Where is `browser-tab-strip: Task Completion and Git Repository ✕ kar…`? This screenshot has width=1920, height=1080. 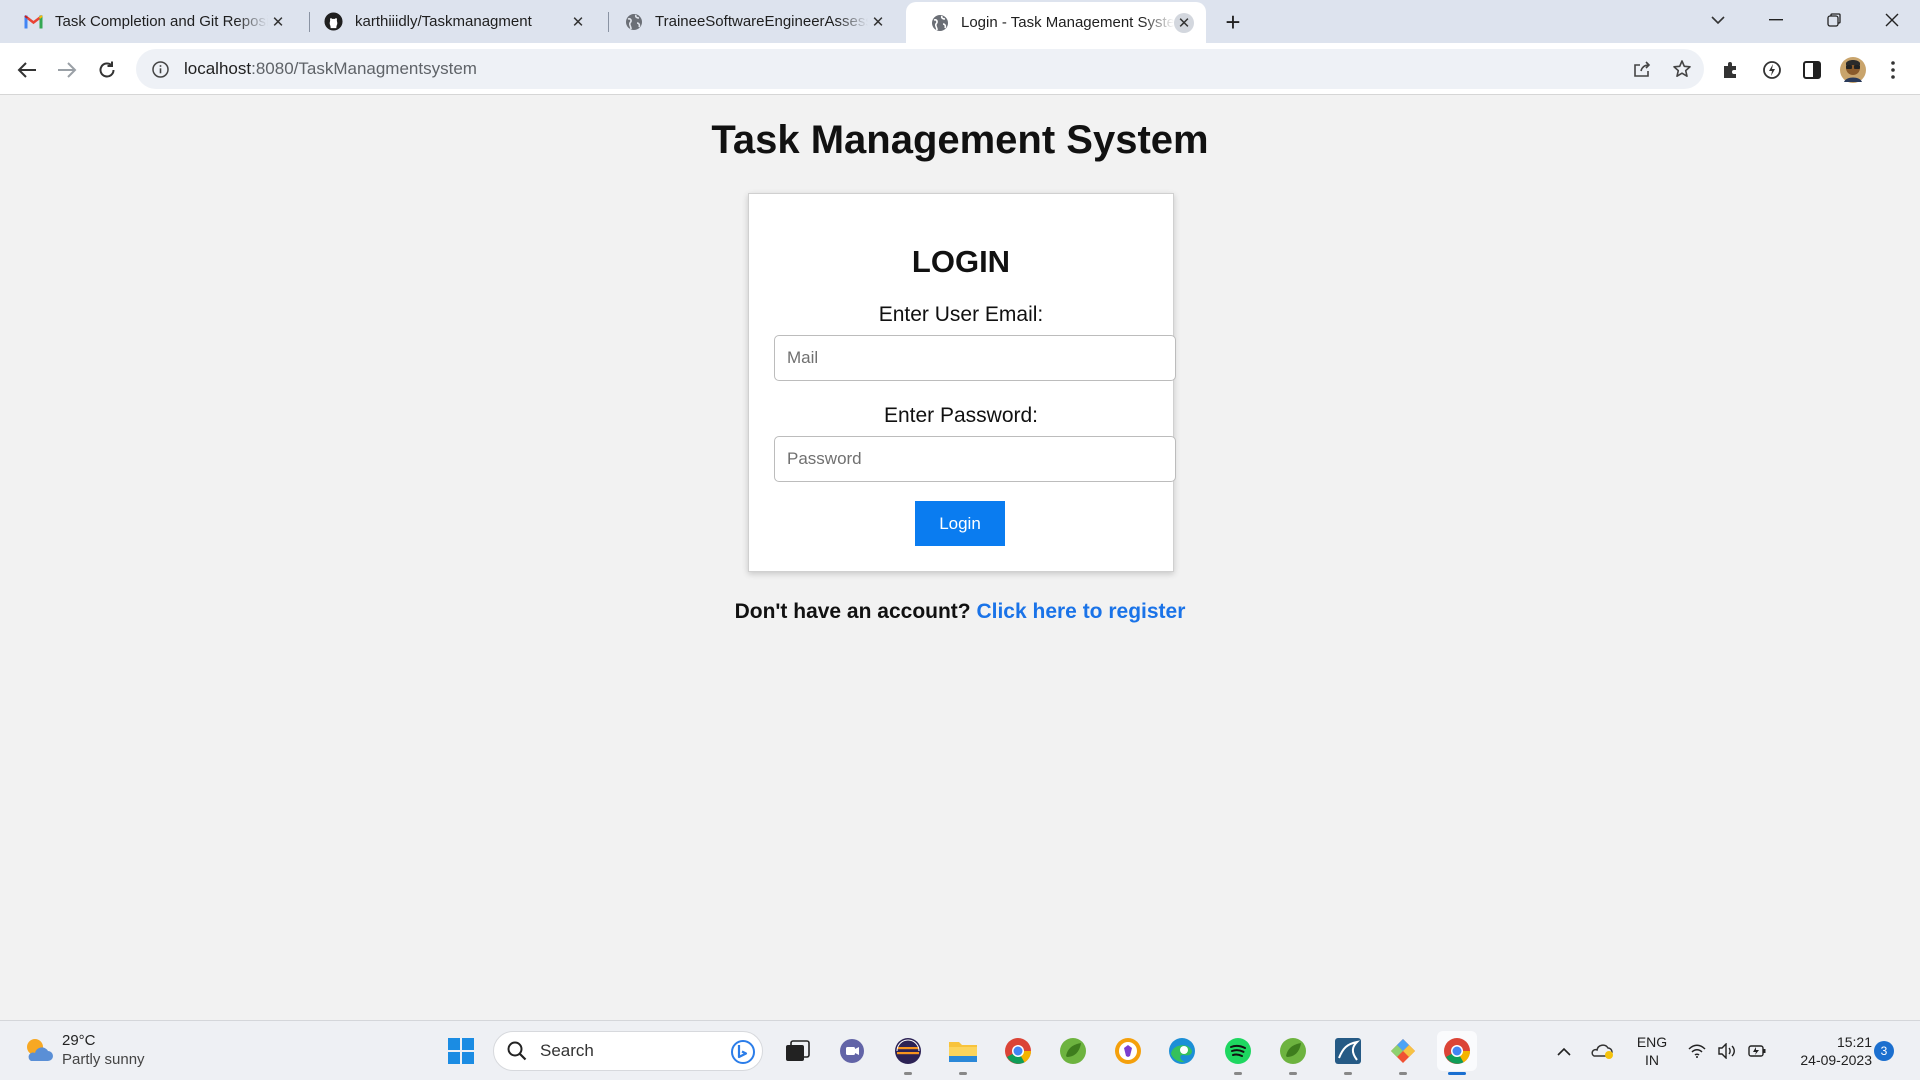
browser-tab-strip: Task Completion and Git Repository ✕ kar… is located at coordinates (960, 21).